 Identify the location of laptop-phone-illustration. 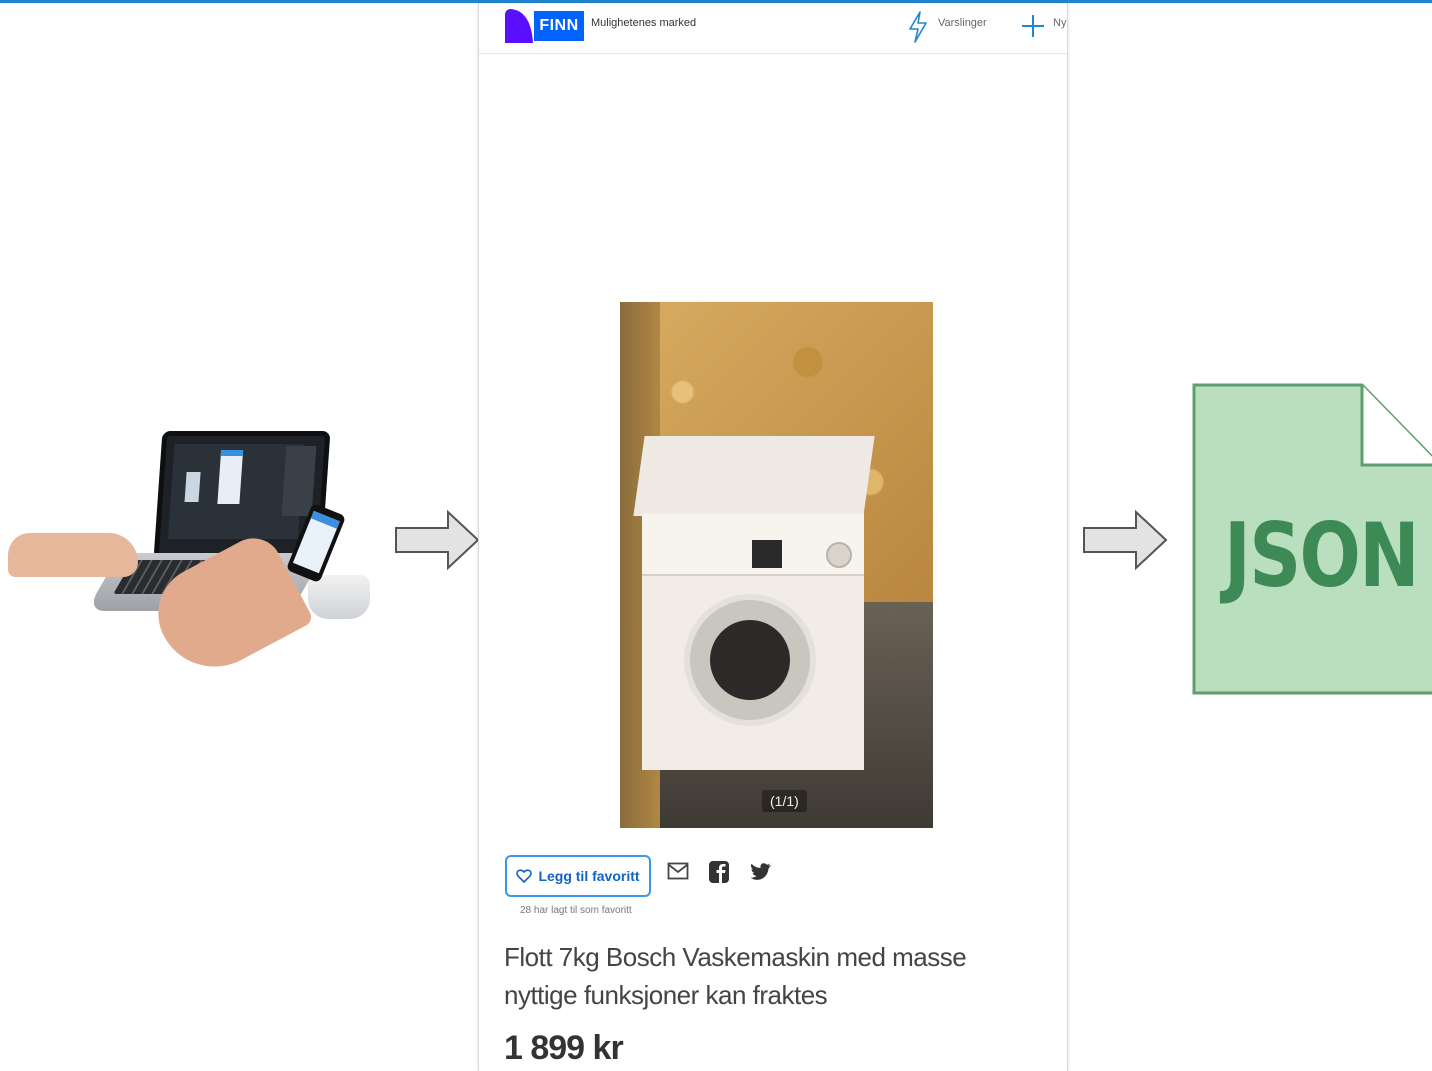
(193, 556).